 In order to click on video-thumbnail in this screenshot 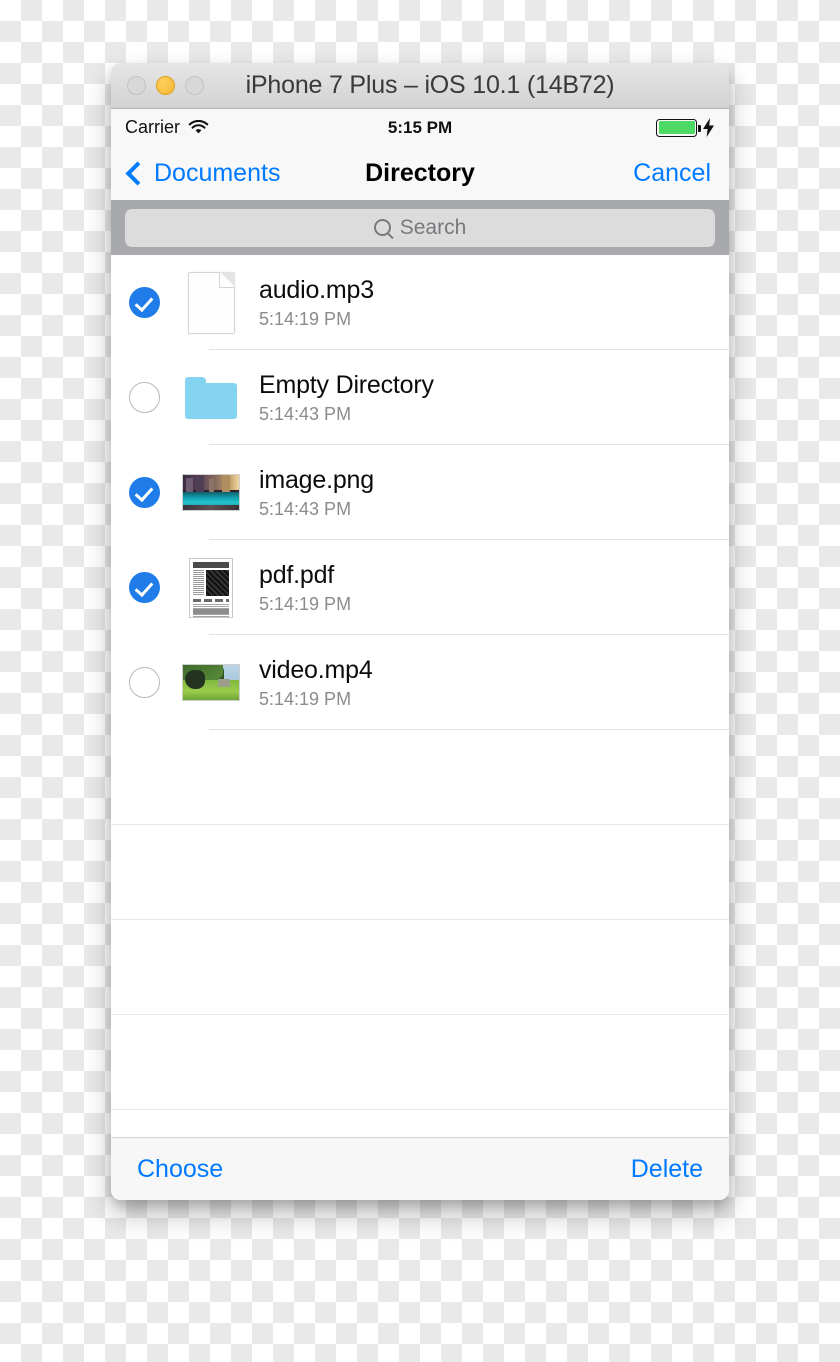, I will do `click(211, 682)`.